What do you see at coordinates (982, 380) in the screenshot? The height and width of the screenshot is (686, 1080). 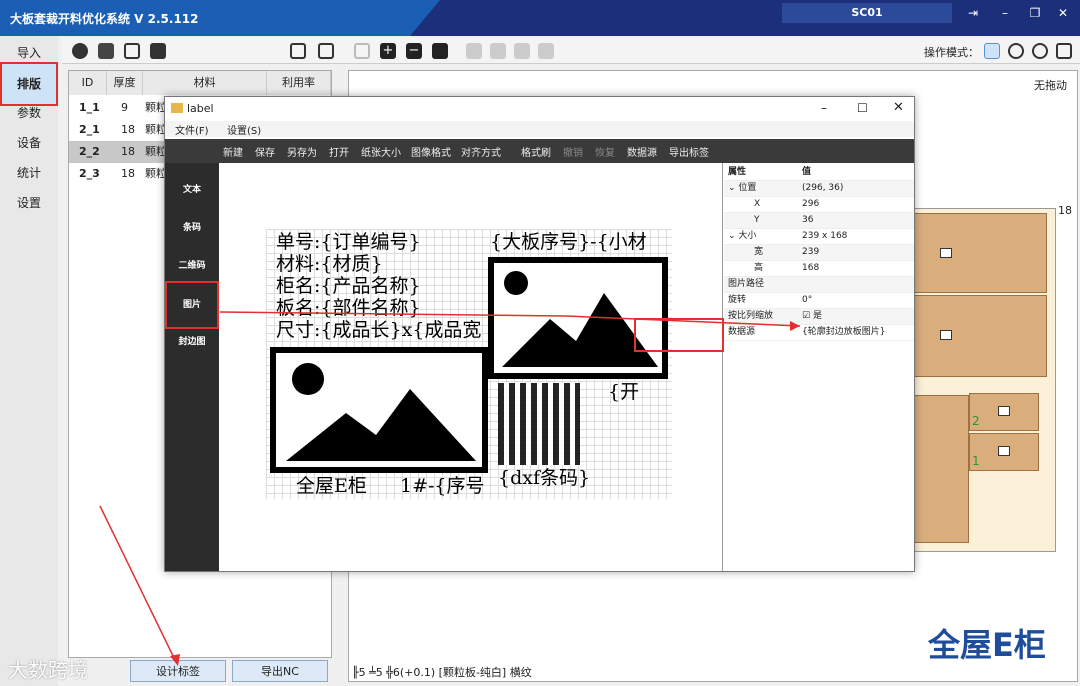 I see `board-sheet: 2 1` at bounding box center [982, 380].